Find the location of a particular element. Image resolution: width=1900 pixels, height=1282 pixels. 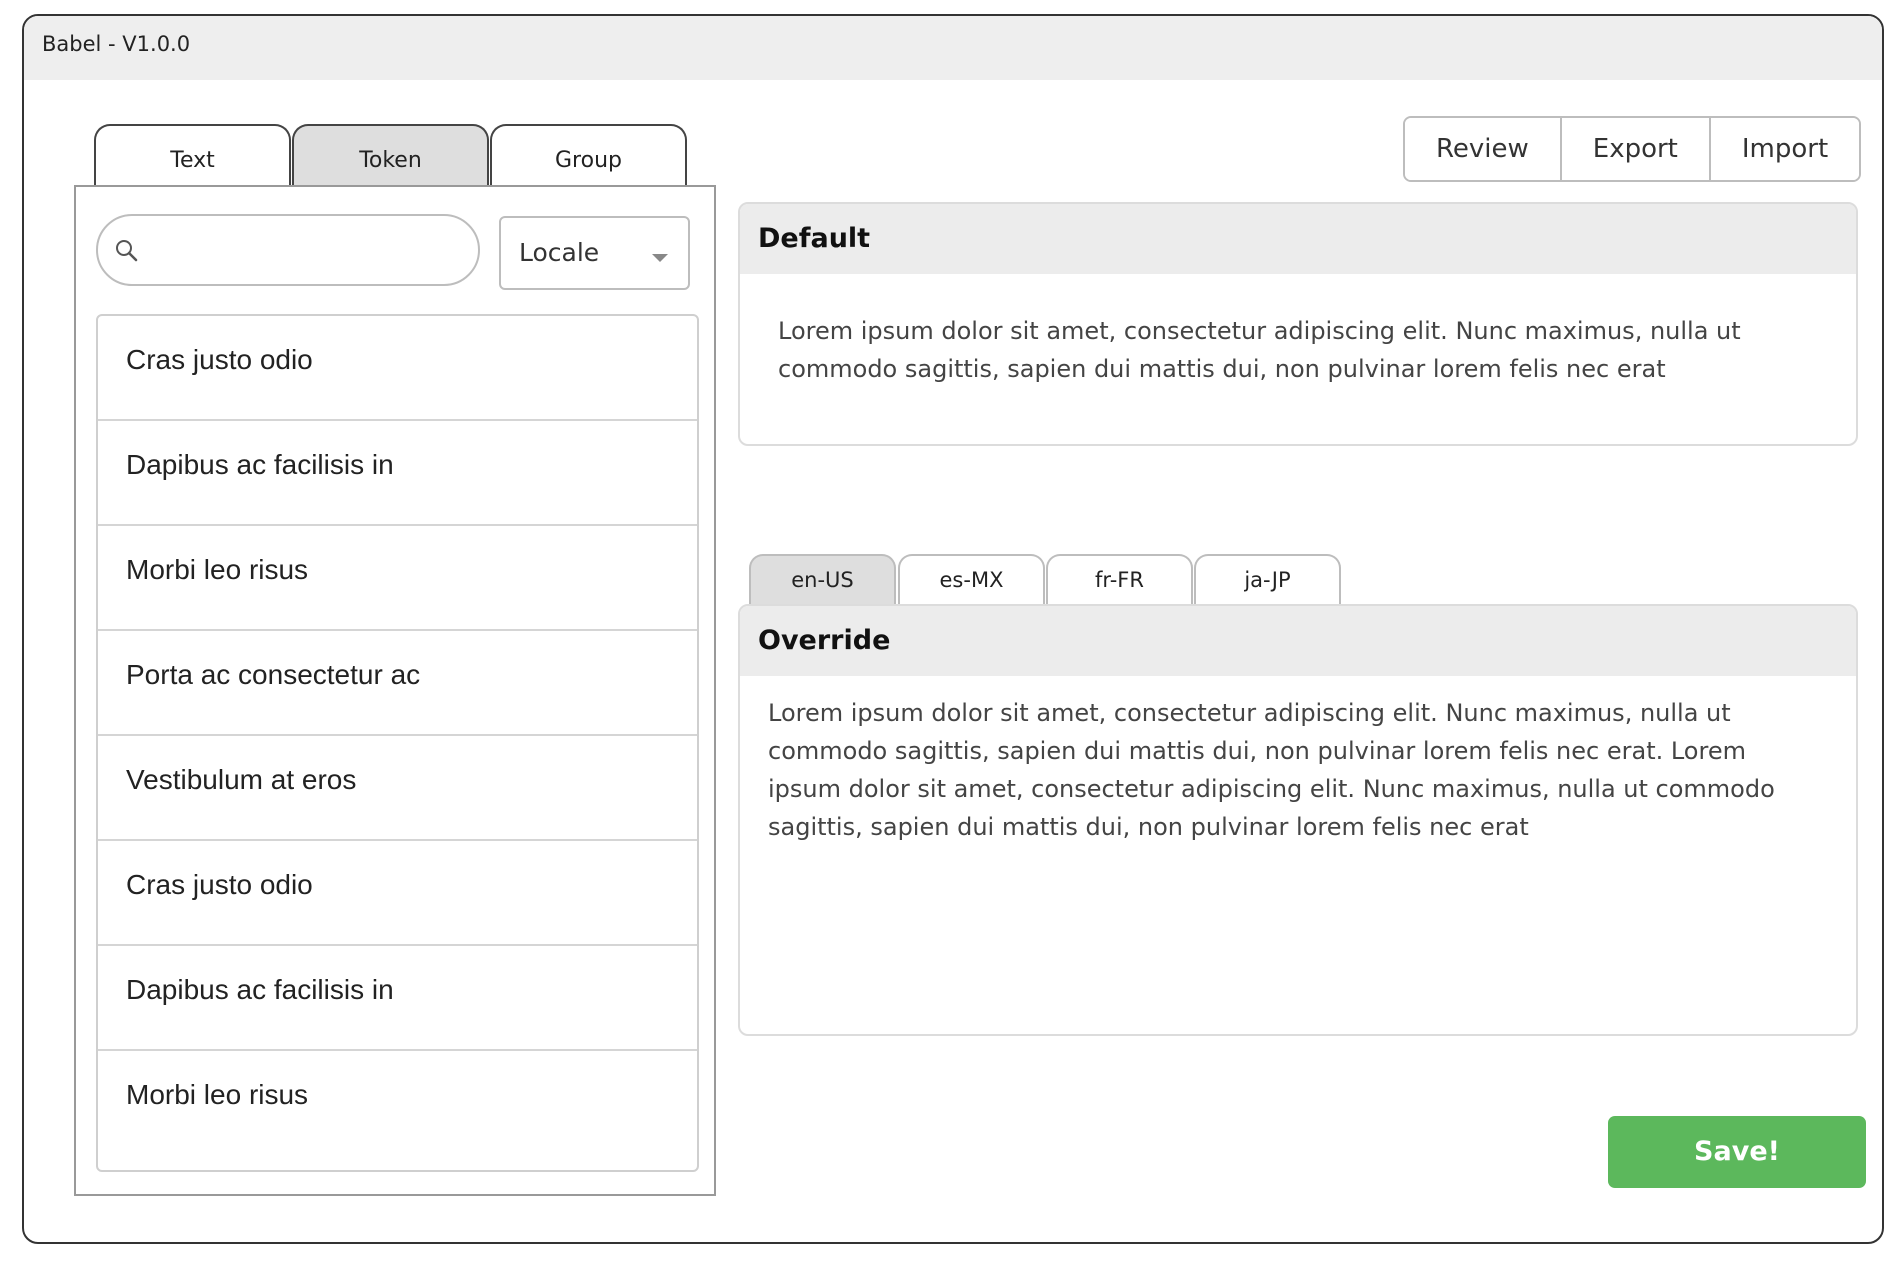

search-box is located at coordinates (288, 250).